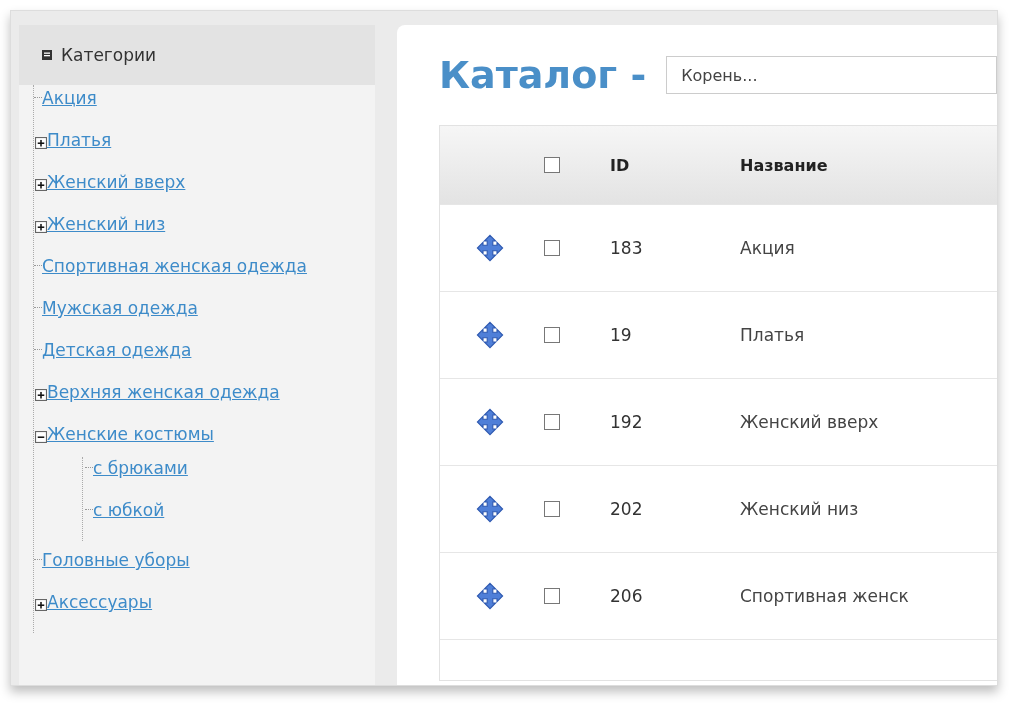 The height and width of the screenshot is (713, 1012). What do you see at coordinates (192, 602) in the screenshot?
I see `category-link: Аксессуары` at bounding box center [192, 602].